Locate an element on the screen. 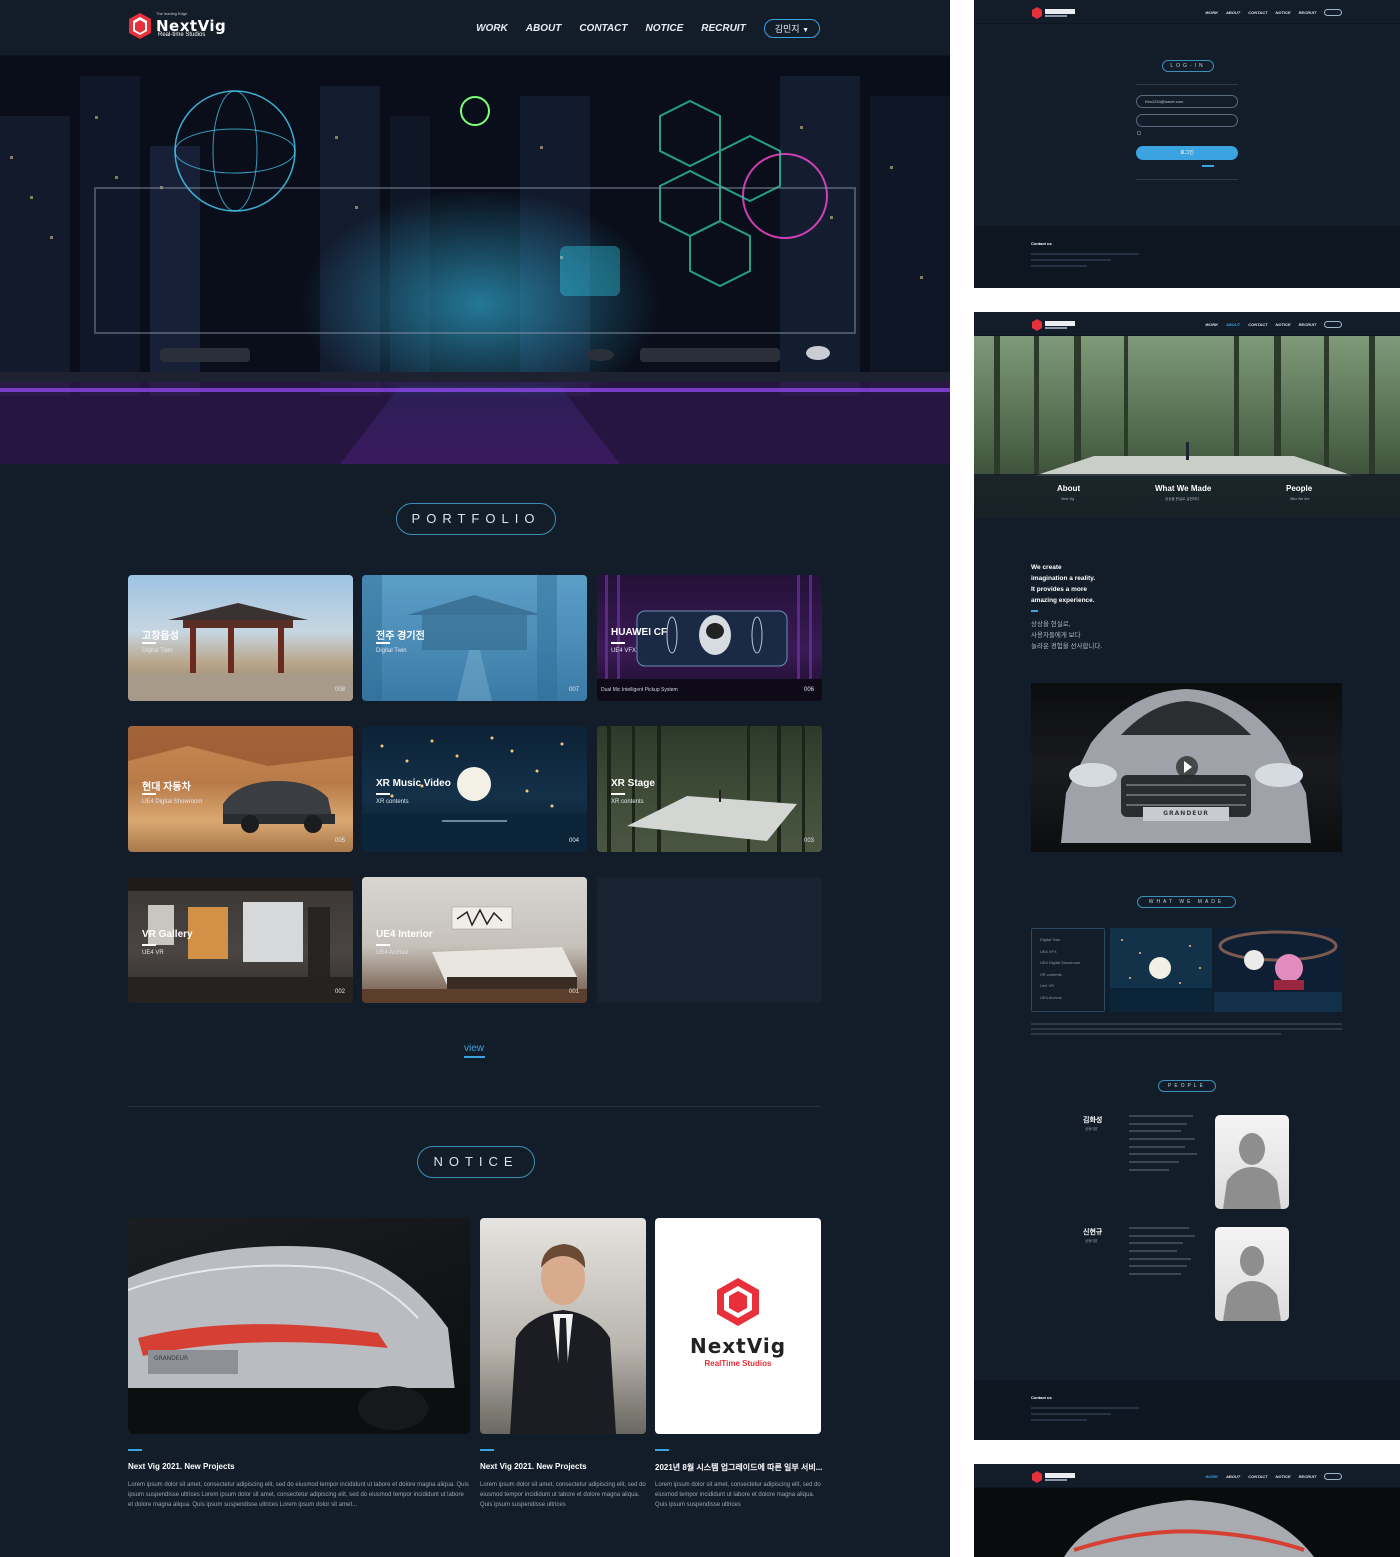 The height and width of the screenshot is (1557, 1400). portfolio-card-003: XR Stage XR contents 003 is located at coordinates (709, 789).